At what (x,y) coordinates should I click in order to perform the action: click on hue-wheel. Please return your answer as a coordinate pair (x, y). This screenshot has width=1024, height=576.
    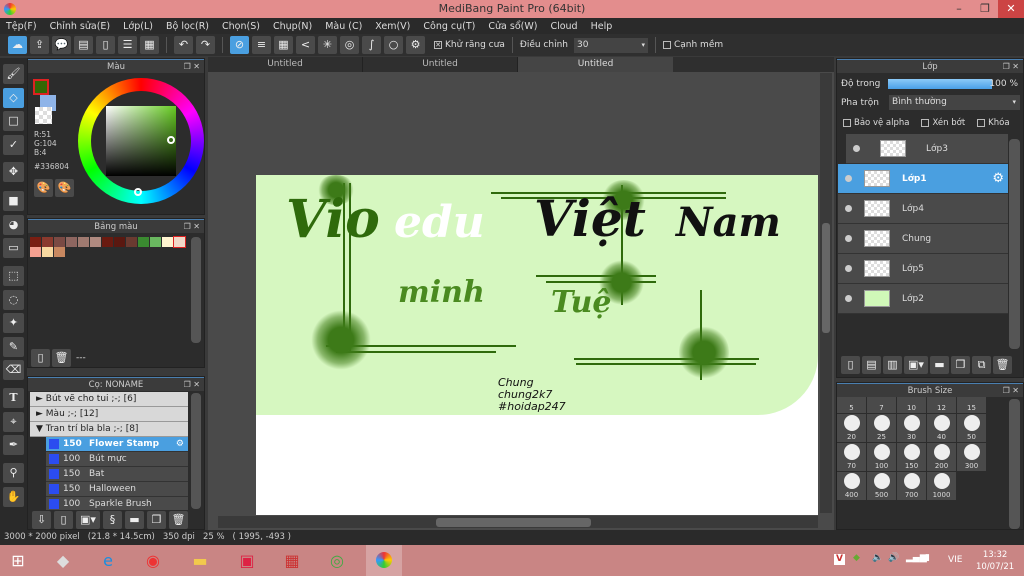
    Looking at the image, I should click on (141, 141).